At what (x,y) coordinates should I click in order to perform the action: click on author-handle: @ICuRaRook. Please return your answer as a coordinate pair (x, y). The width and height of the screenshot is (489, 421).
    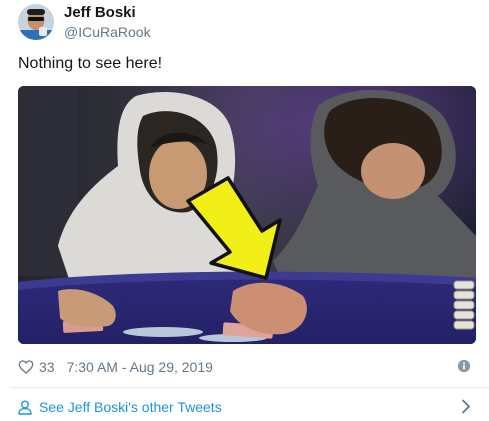
    Looking at the image, I should click on (107, 32).